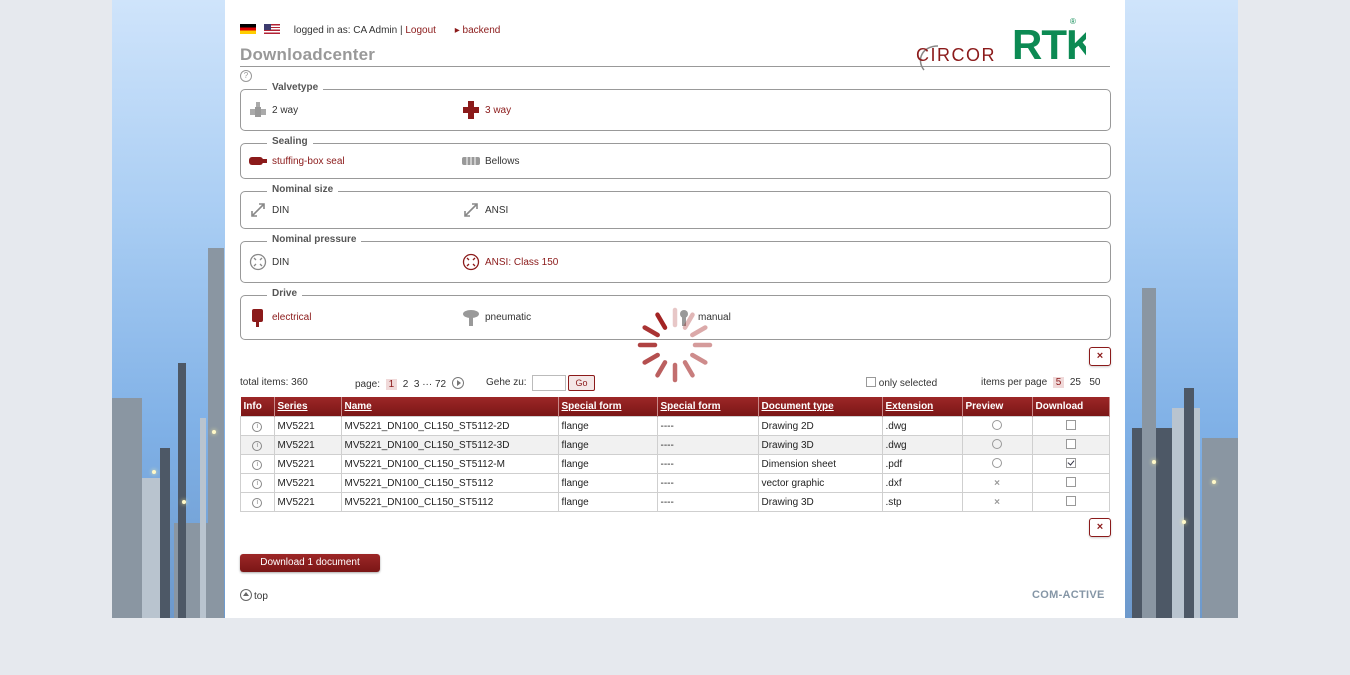 The height and width of the screenshot is (675, 1350). I want to click on option-size-ansi: ANSI, so click(485, 210).